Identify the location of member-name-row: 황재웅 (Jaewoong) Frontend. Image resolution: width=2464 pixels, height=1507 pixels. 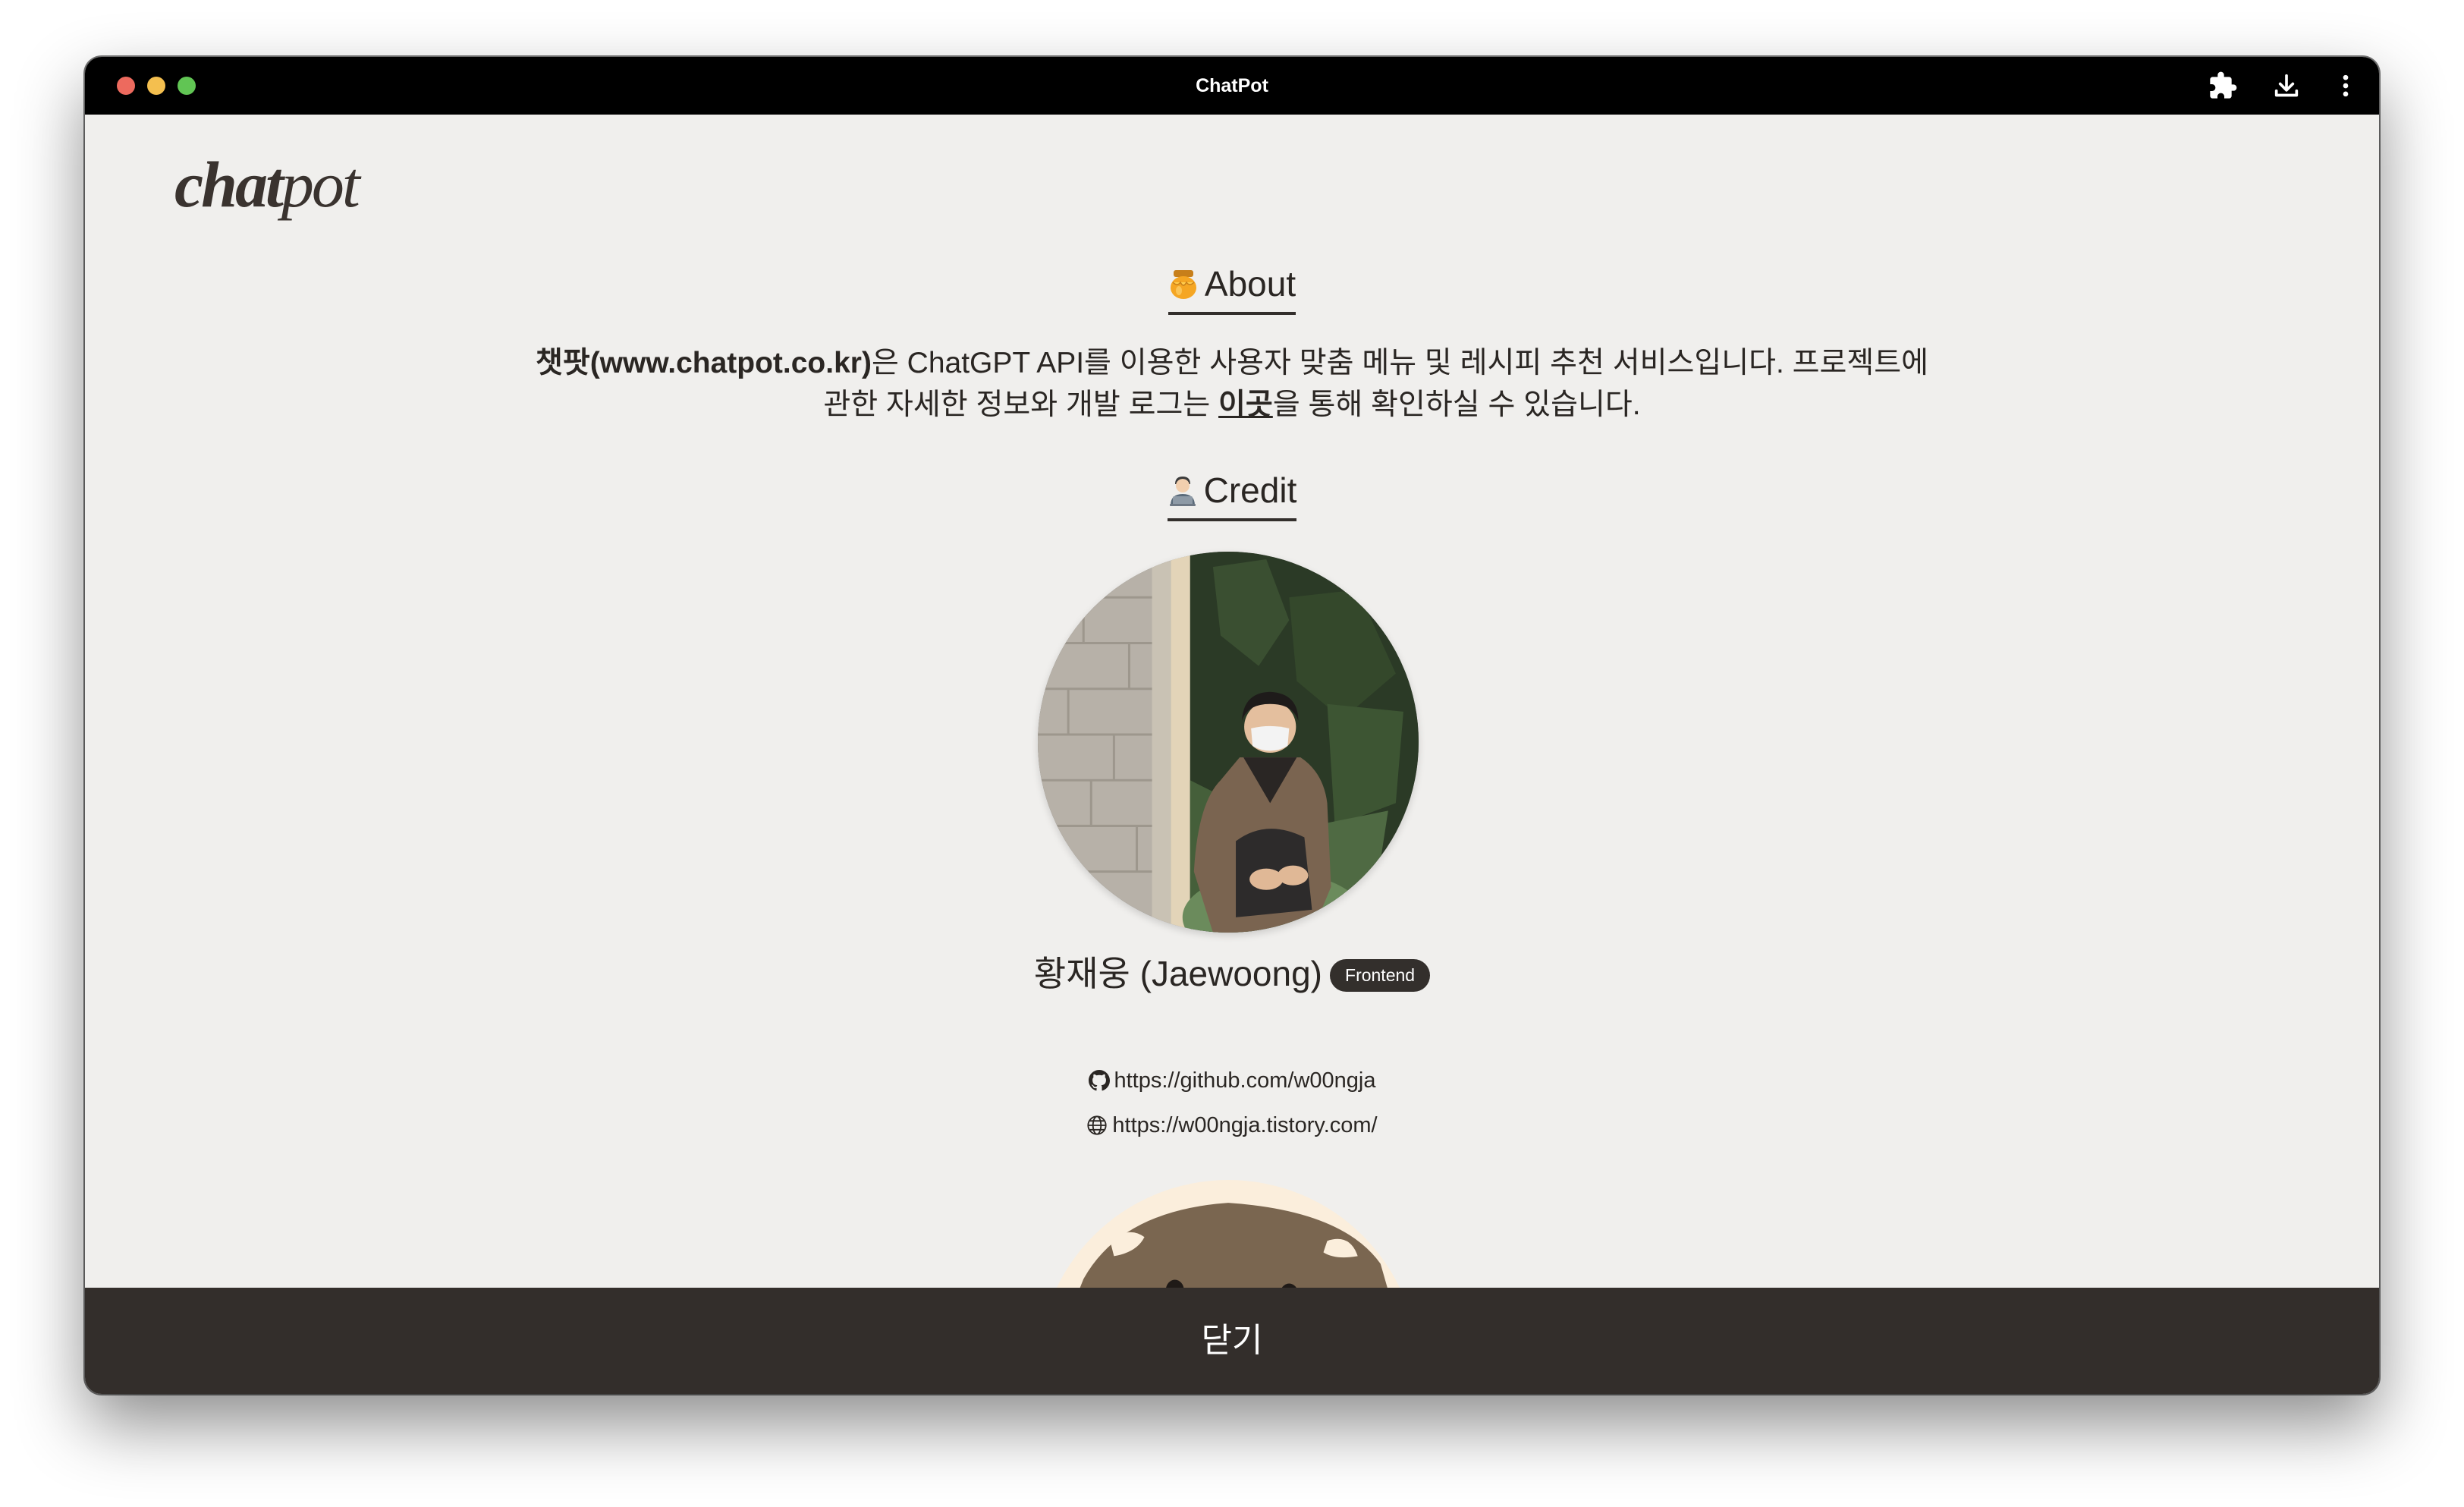
(1232, 971).